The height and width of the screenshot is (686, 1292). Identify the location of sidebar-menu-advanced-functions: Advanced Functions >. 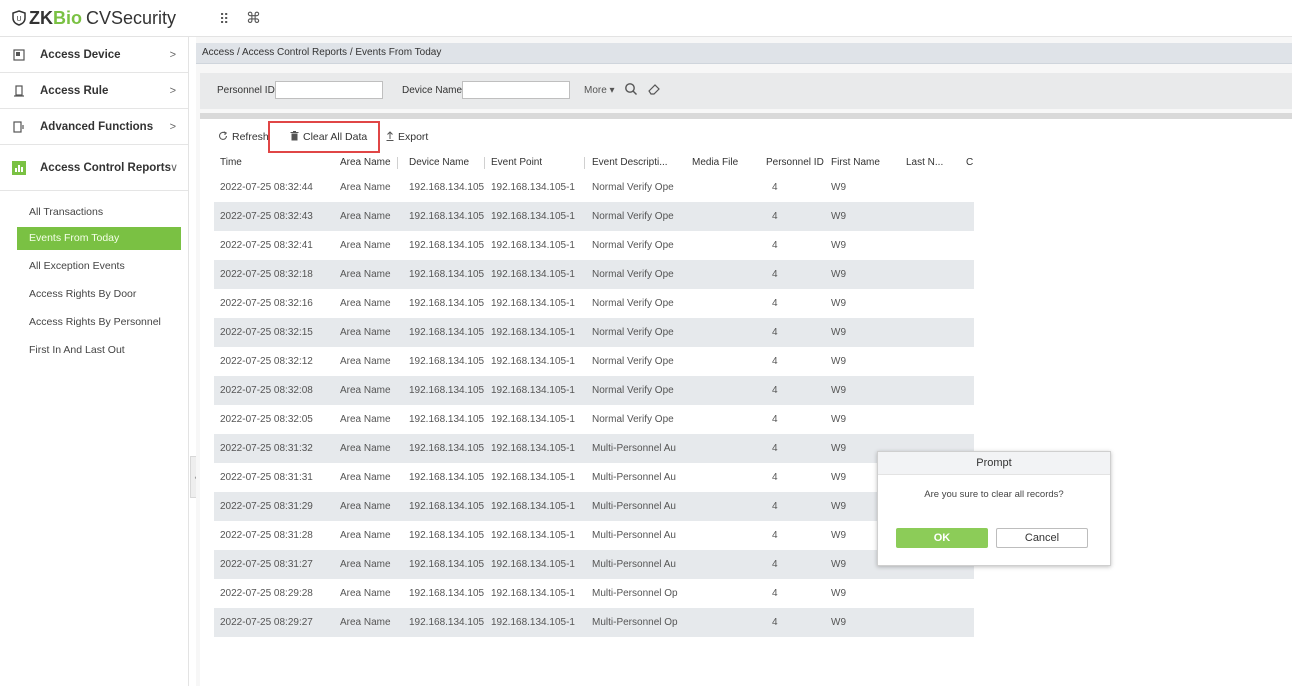
(94, 127).